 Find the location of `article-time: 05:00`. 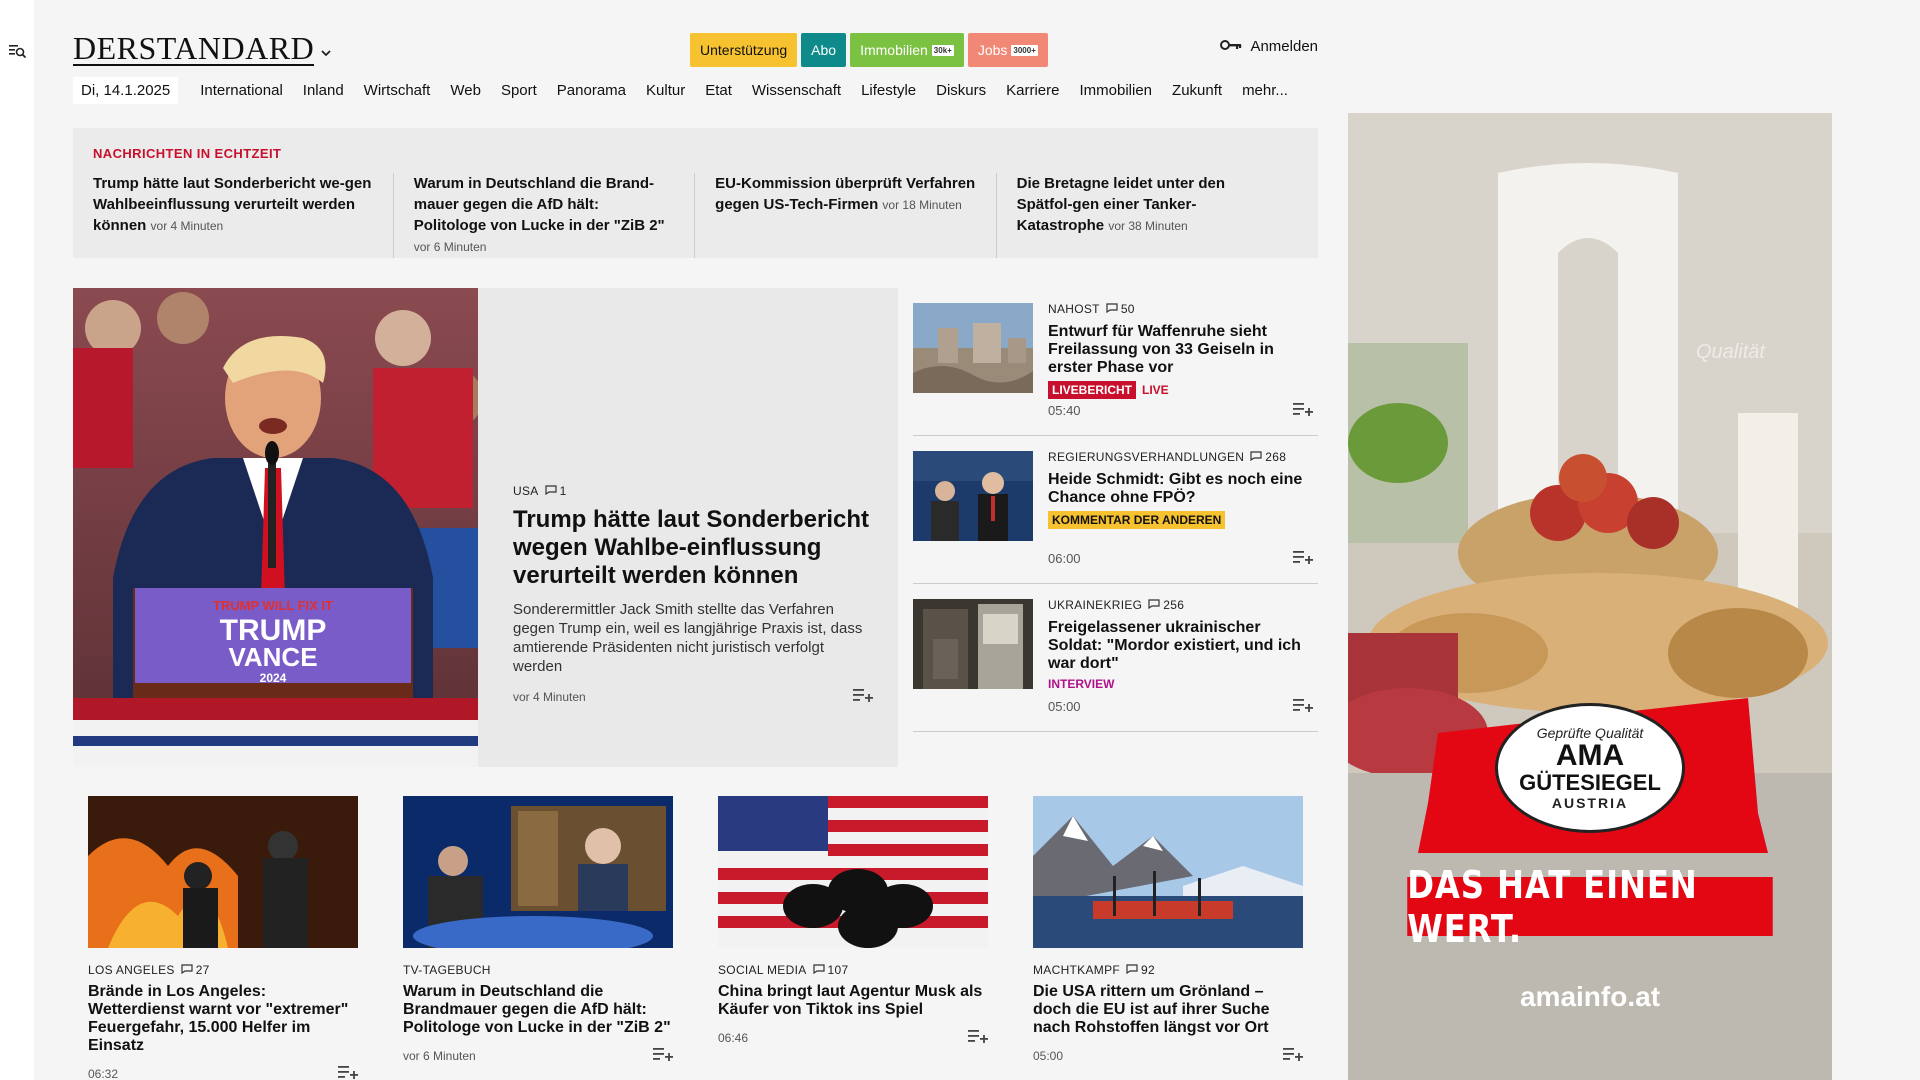

article-time: 05:00 is located at coordinates (1064, 706).